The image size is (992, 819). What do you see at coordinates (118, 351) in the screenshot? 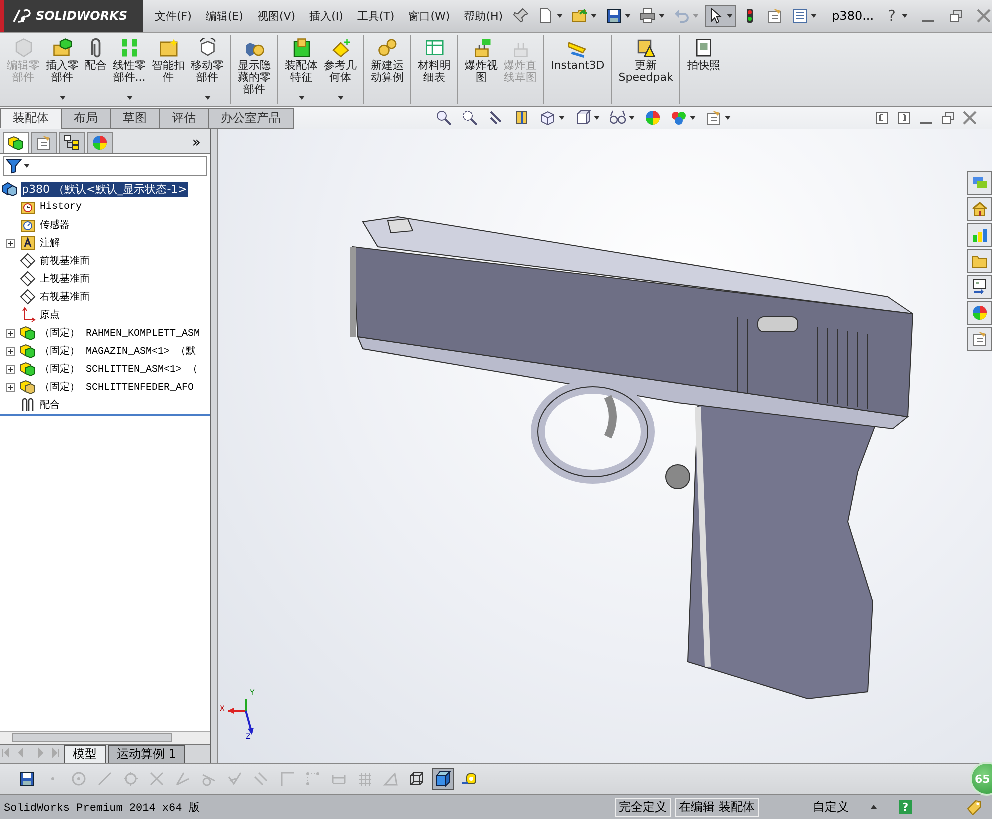
I see `tree-item: （固定） MAGAZIN_ASM<1> （默` at bounding box center [118, 351].